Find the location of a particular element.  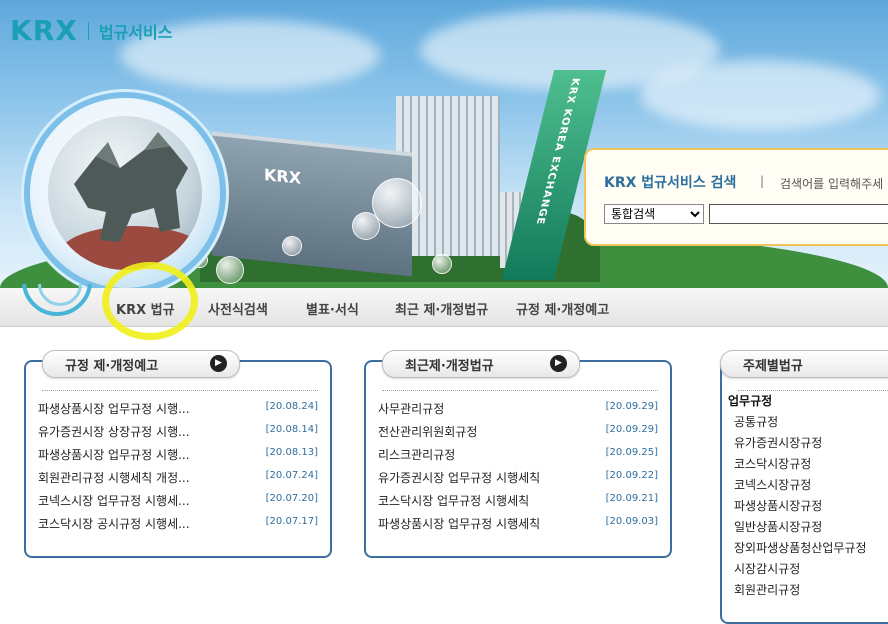

item-title: 유가증권시장규정 is located at coordinates (775, 442).